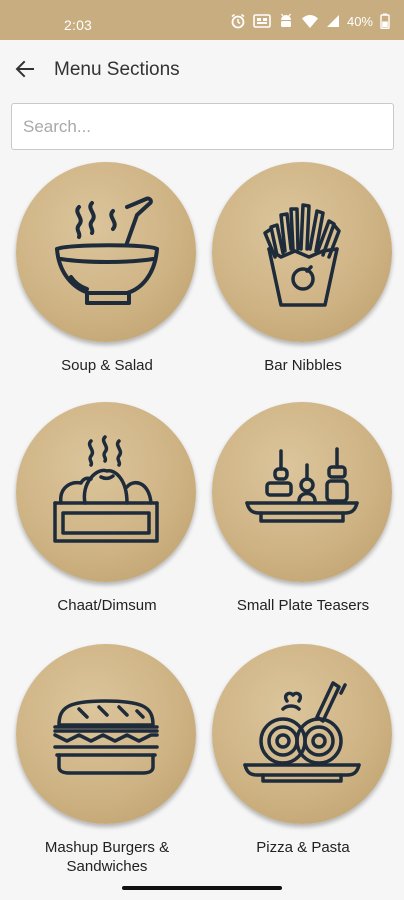 The height and width of the screenshot is (900, 404). Describe the element at coordinates (303, 365) in the screenshot. I see `section-label: Bar Nibbles` at that location.